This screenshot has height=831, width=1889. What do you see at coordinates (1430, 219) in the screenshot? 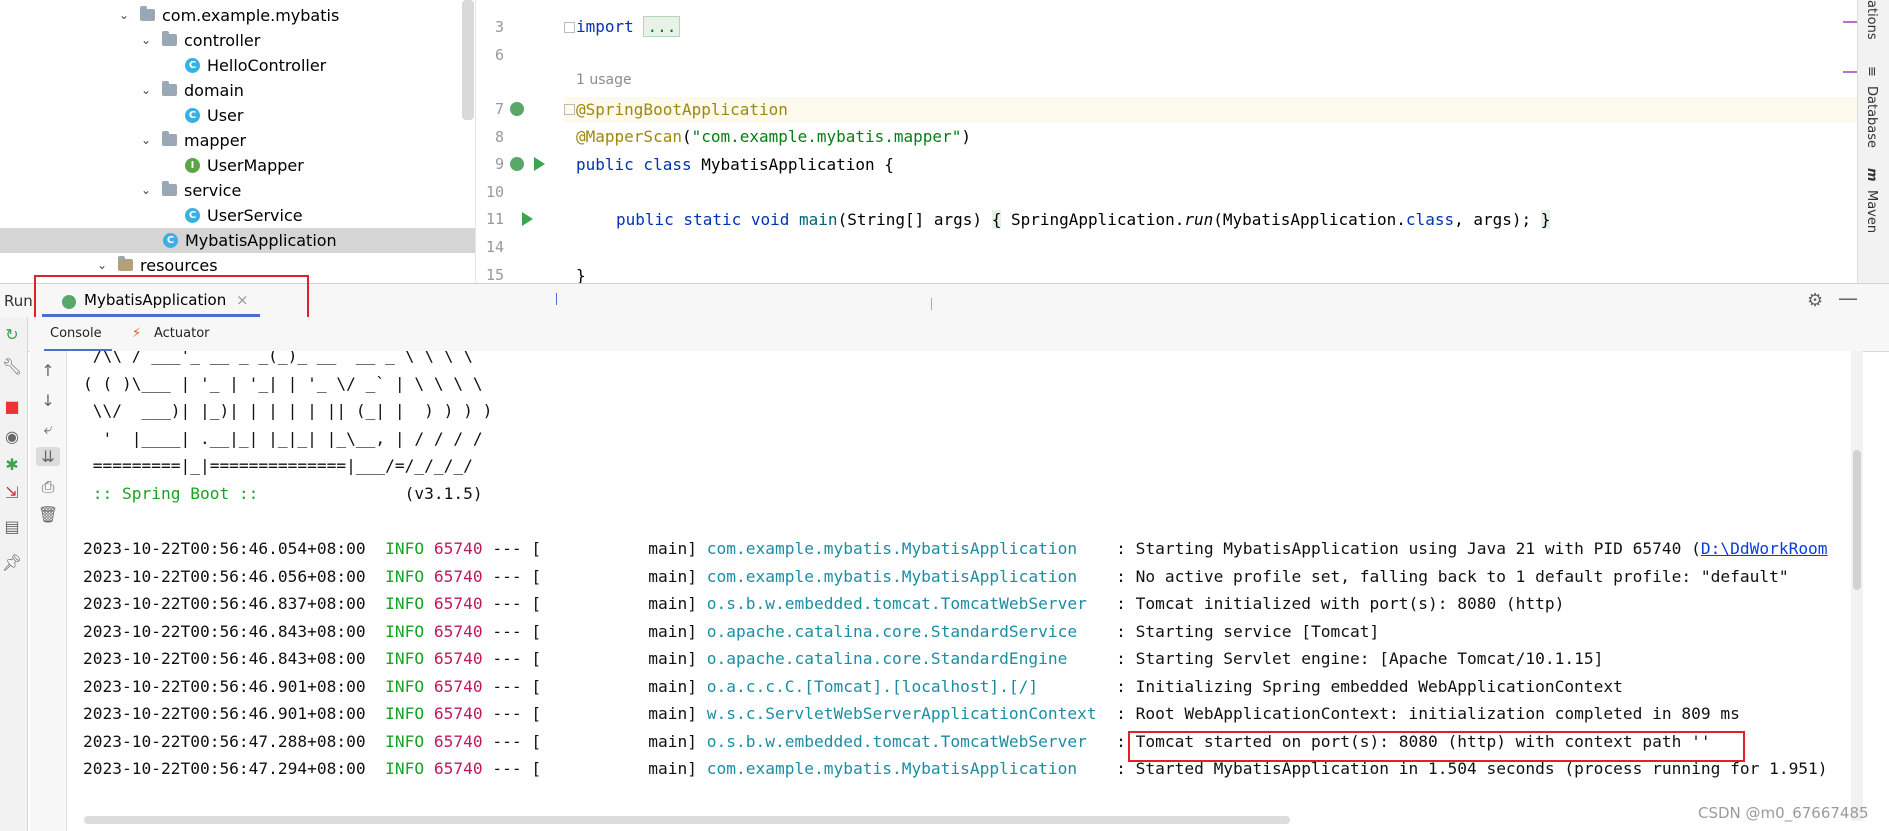
I see `keyword: class` at bounding box center [1430, 219].